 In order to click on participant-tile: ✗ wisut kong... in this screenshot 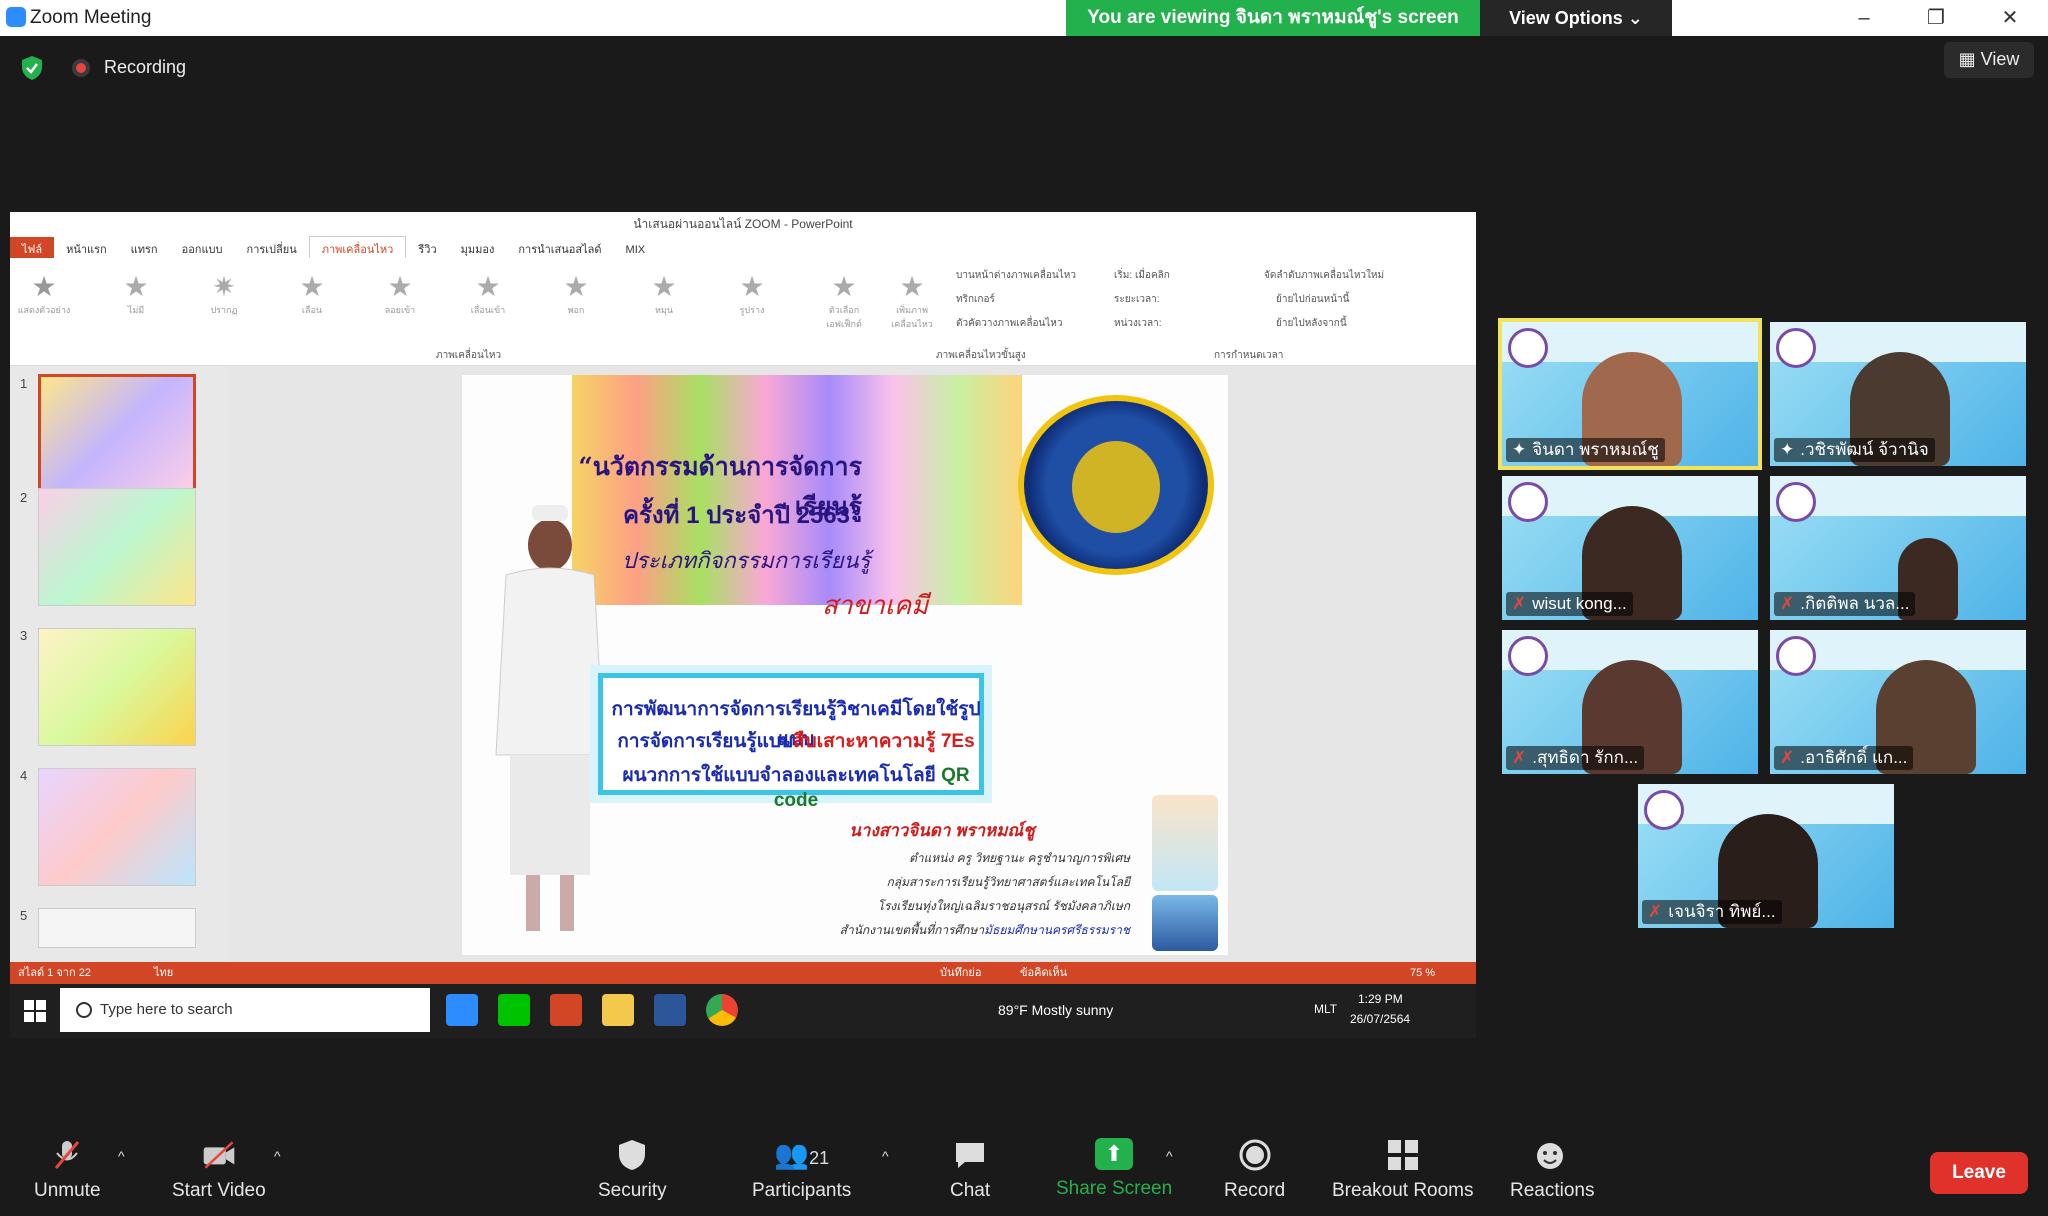, I will do `click(1630, 548)`.